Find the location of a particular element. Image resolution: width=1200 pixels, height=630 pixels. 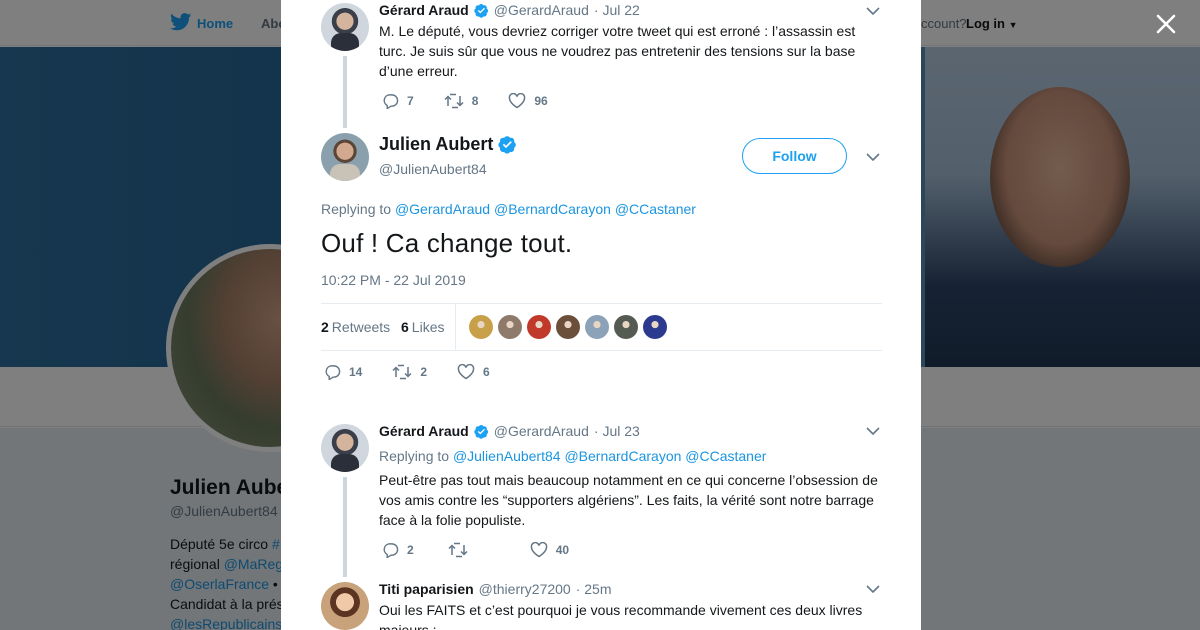

tweet-header: Gérard Araud @GerardAraud · Jul 22 is located at coordinates (509, 10).